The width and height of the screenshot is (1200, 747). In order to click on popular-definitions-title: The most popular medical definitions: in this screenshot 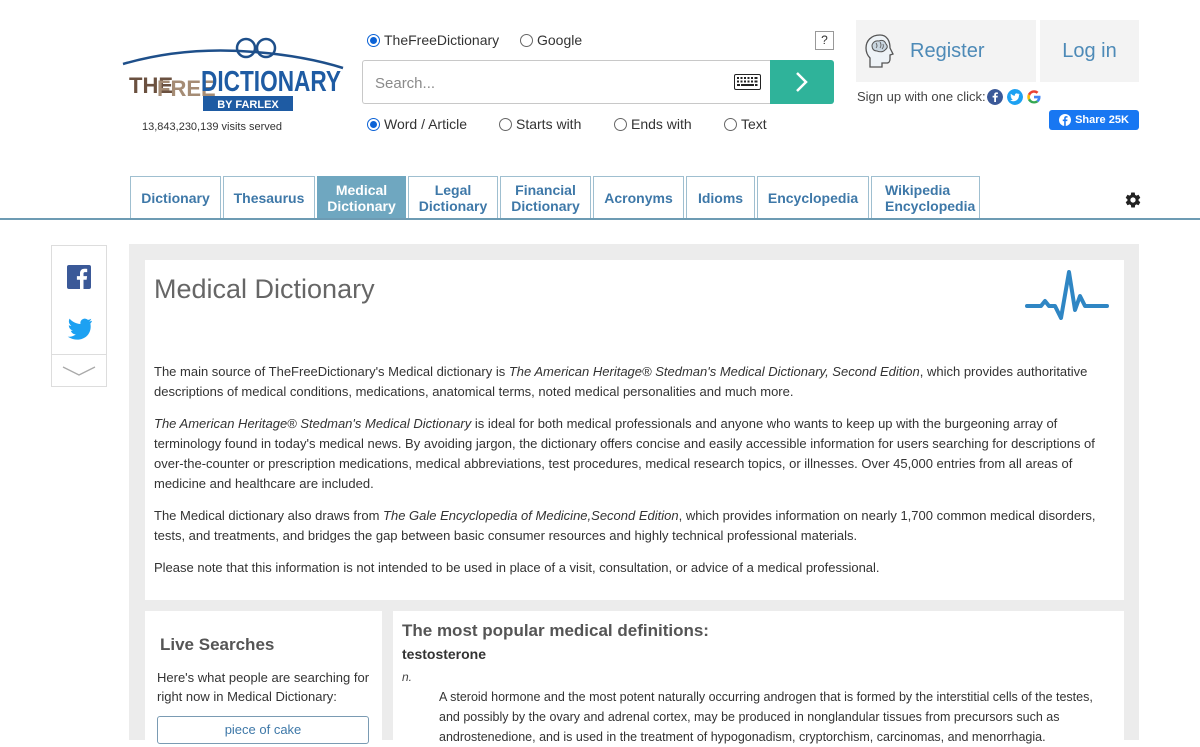, I will do `click(555, 630)`.